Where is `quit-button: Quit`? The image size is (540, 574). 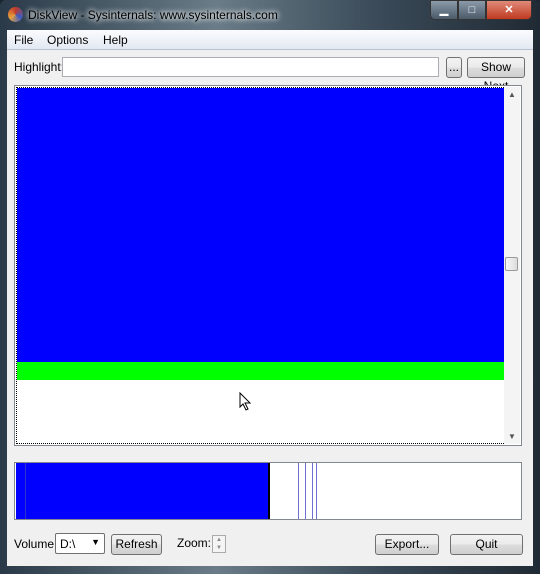
quit-button: Quit is located at coordinates (486, 544).